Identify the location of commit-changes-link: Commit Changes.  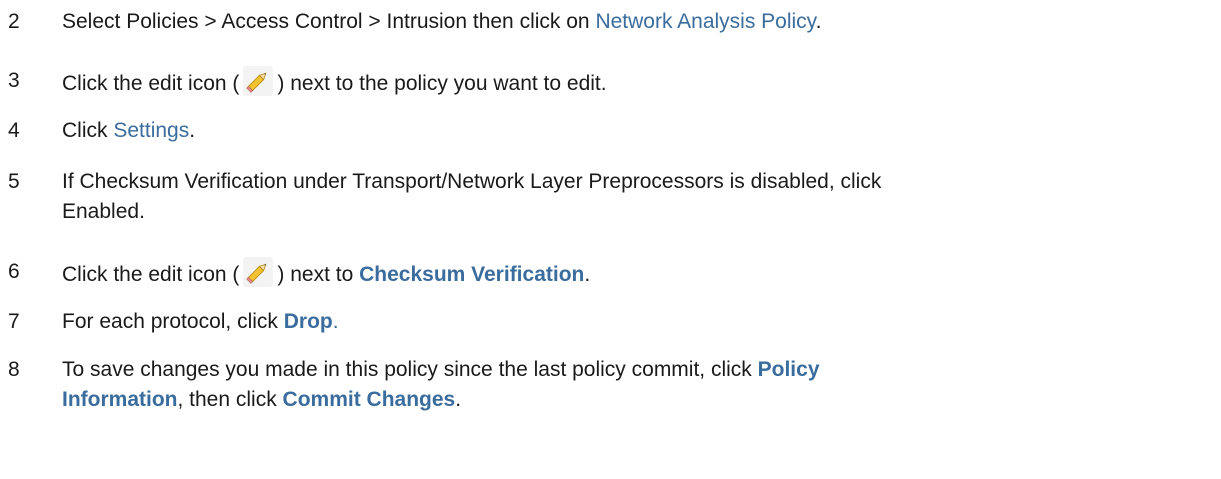
(369, 399).